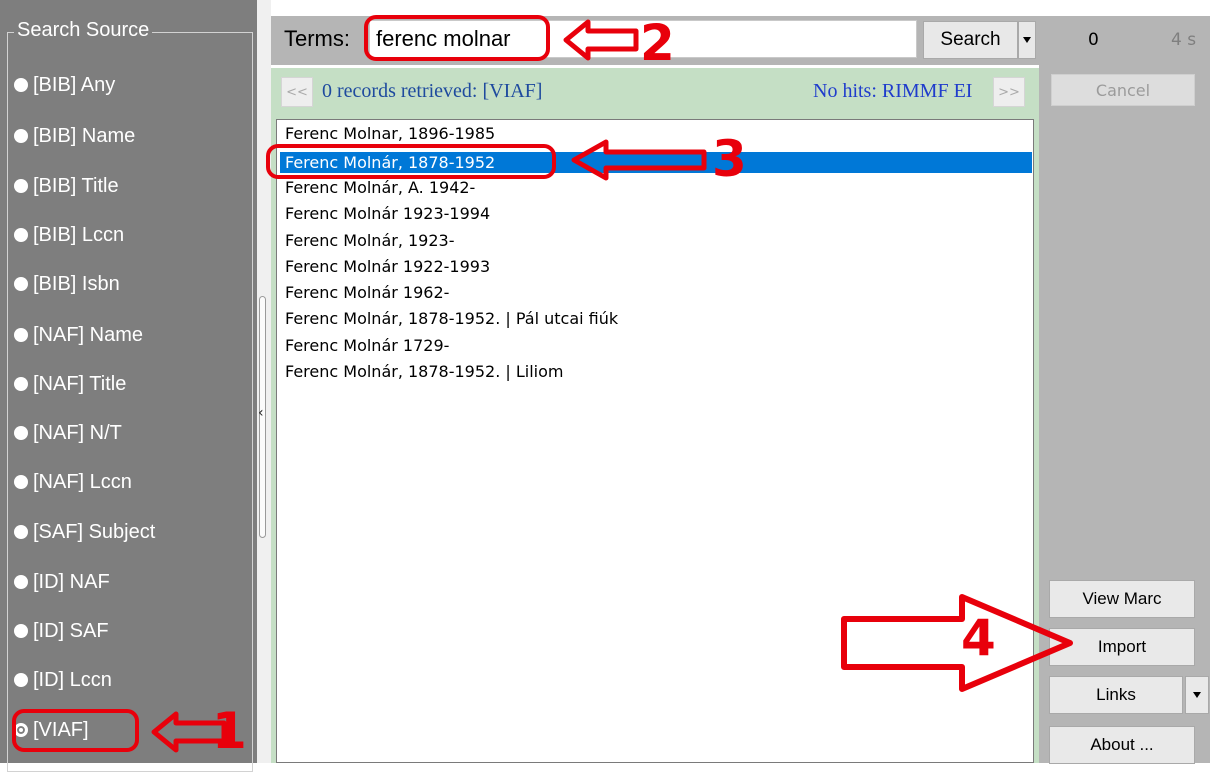 Image resolution: width=1210 pixels, height=772 pixels. Describe the element at coordinates (387, 266) in the screenshot. I see `list-item: Ferenc Molnár 1922-1993` at that location.